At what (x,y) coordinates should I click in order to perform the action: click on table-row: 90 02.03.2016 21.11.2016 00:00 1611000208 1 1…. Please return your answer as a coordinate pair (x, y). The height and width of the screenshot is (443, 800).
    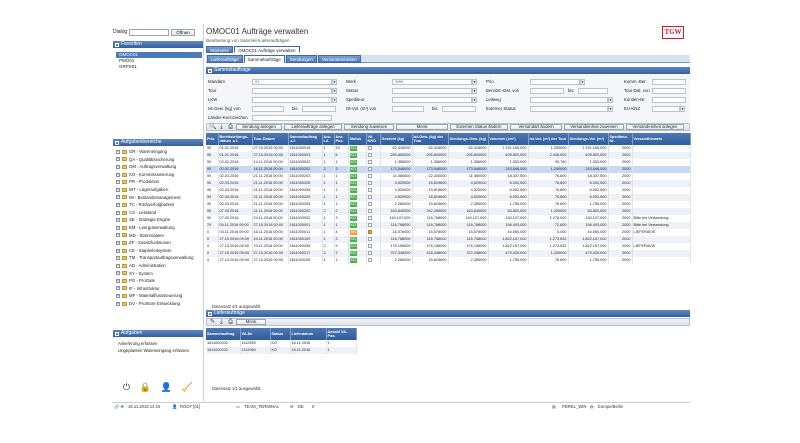
    Looking at the image, I should click on (448, 190).